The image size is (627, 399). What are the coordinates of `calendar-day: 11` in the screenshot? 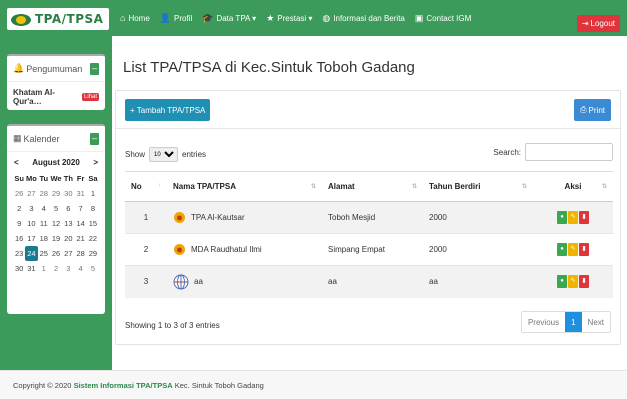 It's located at (44, 223).